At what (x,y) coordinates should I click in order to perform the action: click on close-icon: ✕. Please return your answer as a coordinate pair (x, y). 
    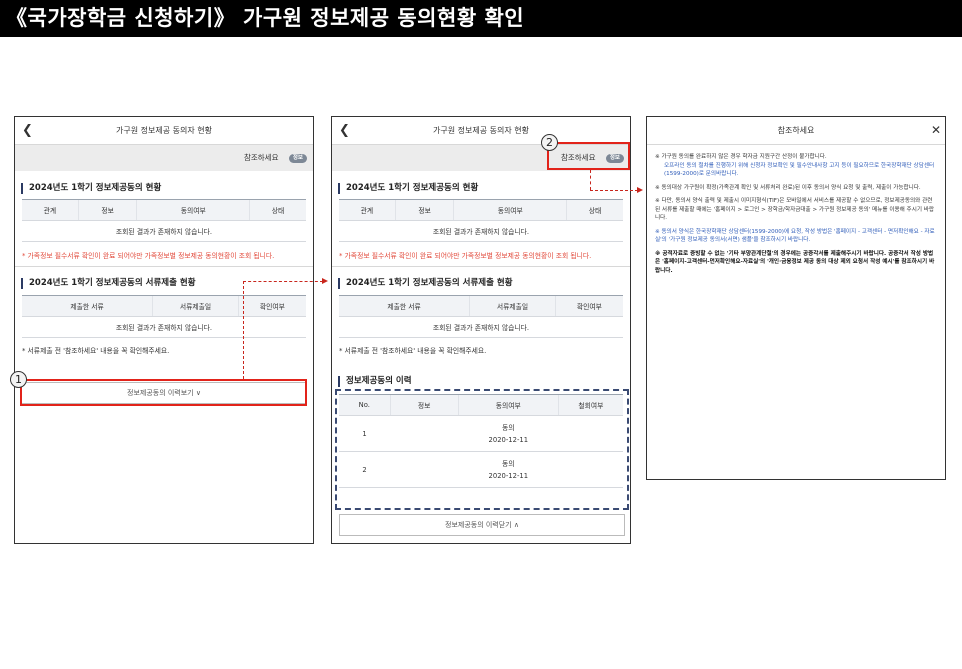
    Looking at the image, I should click on (936, 130).